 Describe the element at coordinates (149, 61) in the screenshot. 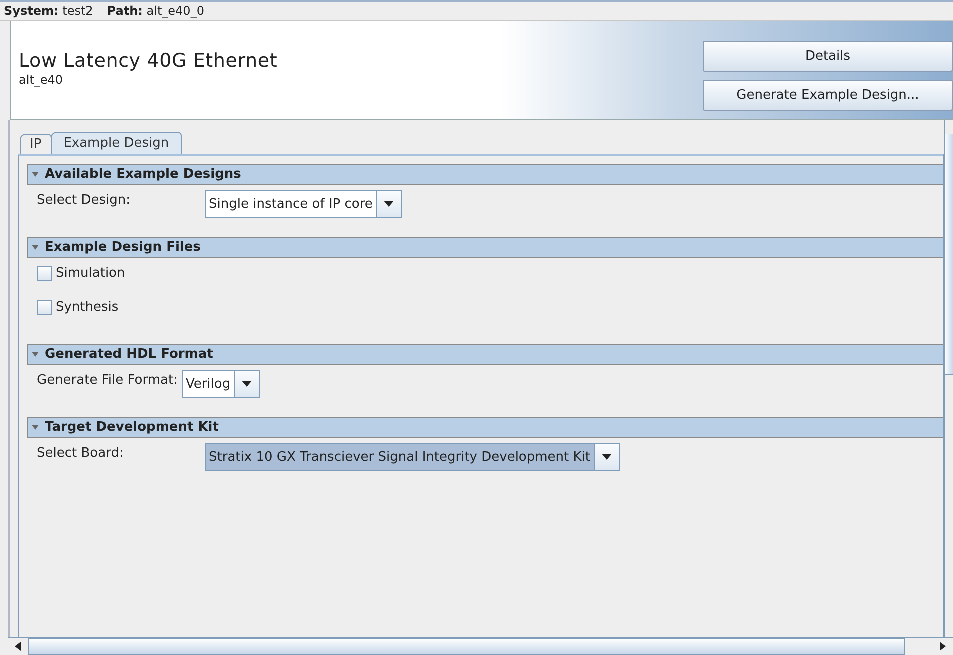

I see `component-title: Low Latency 40G Ethernet` at that location.